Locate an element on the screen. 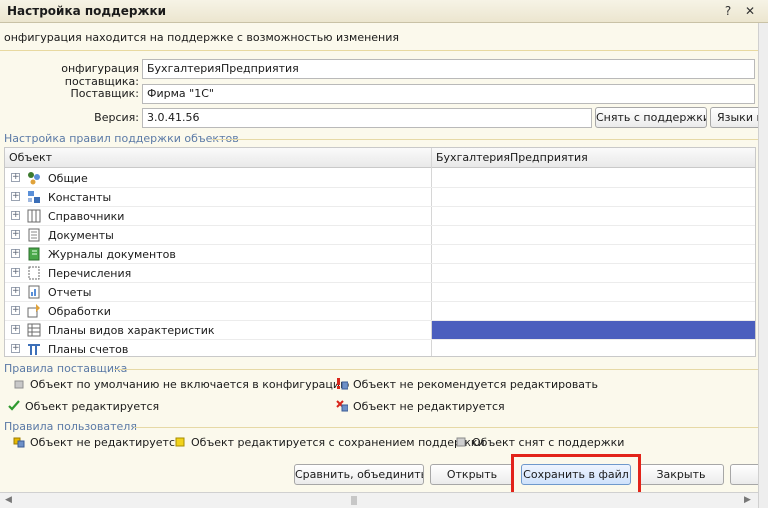 The height and width of the screenshot is (508, 768). legend-label: Объект редактируется is located at coordinates (92, 406).